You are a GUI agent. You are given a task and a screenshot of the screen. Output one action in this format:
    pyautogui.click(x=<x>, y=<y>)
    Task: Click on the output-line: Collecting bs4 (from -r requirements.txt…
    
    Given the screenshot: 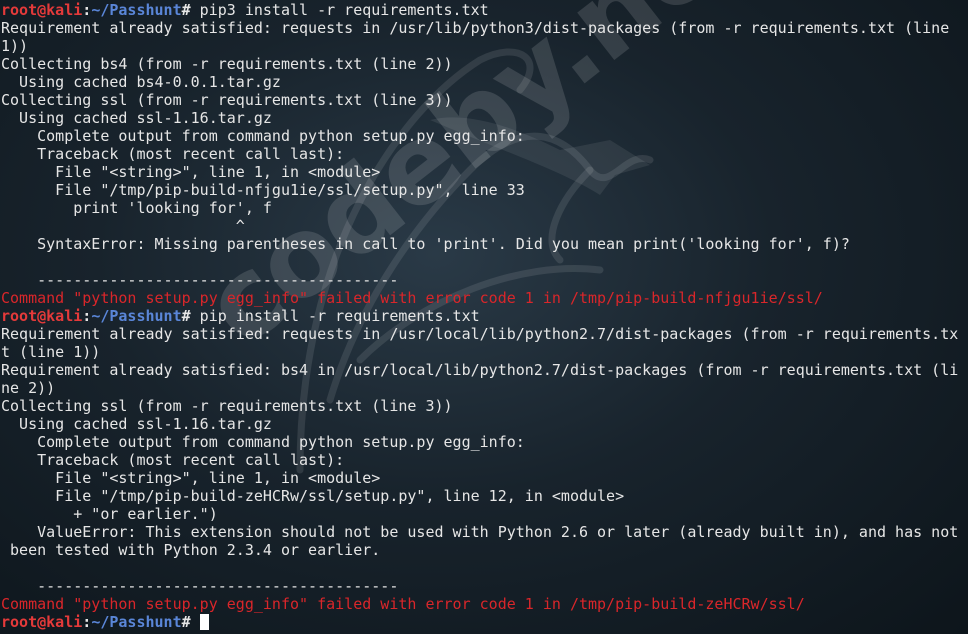 What is the action you would take?
    pyautogui.click(x=227, y=64)
    